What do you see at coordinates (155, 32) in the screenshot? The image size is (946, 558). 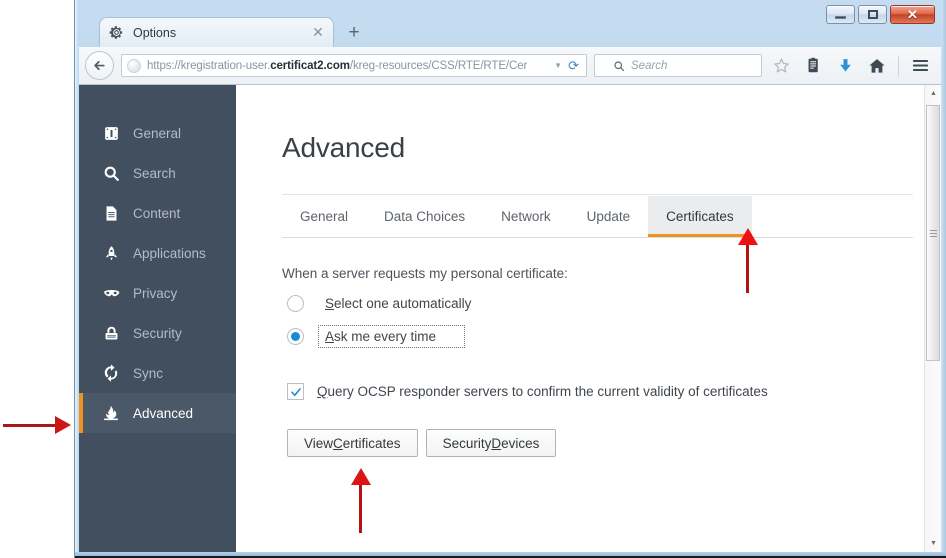 I see `tab-title: Options` at bounding box center [155, 32].